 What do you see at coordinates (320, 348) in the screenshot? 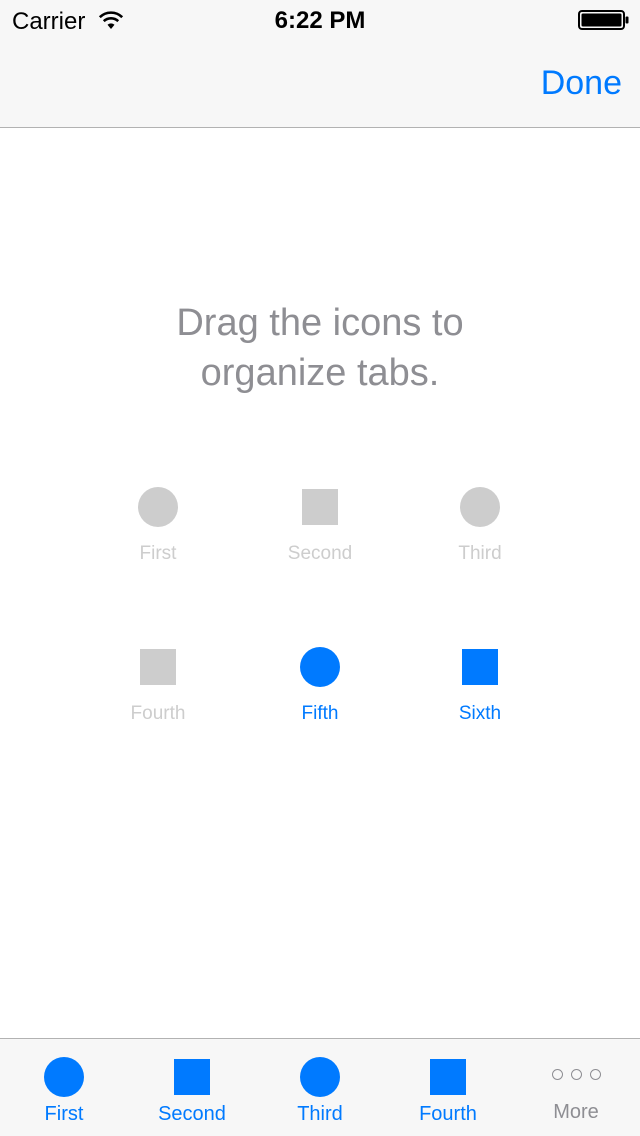
I see `instruction-text: Drag the icons to organize tabs.` at bounding box center [320, 348].